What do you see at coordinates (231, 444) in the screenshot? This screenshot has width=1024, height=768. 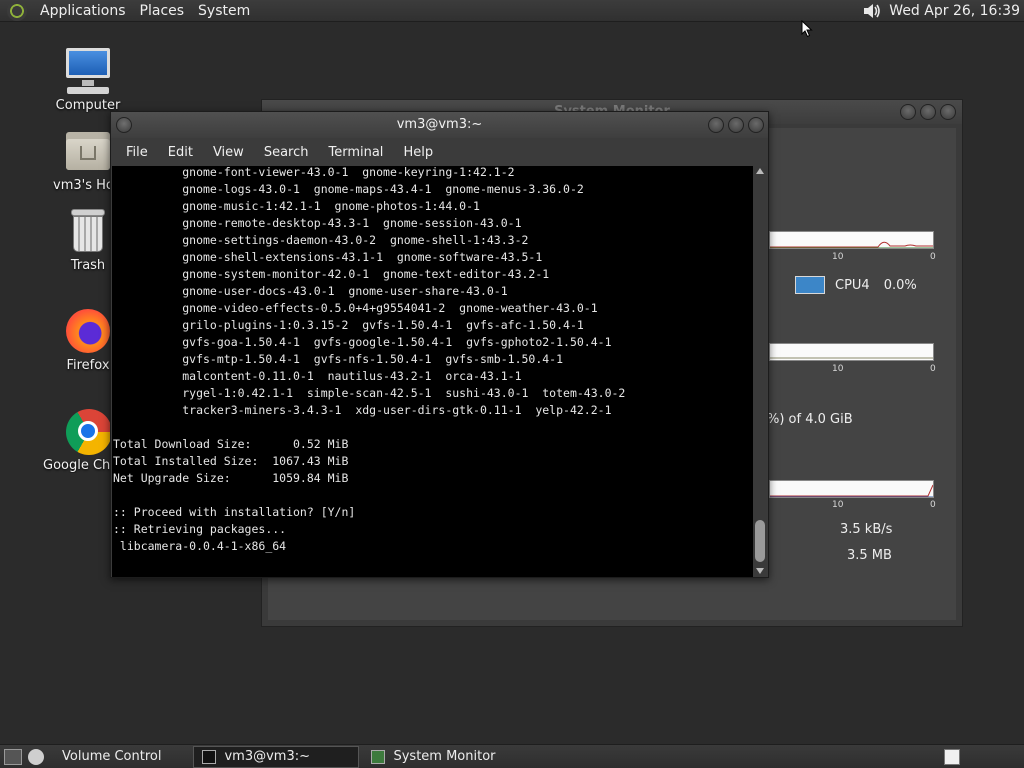 I see `terminal-line: Total Download Size: 0.52 MiB` at bounding box center [231, 444].